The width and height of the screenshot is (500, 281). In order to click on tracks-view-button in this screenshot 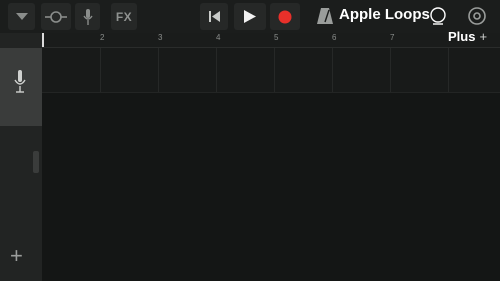, I will do `click(21, 16)`.